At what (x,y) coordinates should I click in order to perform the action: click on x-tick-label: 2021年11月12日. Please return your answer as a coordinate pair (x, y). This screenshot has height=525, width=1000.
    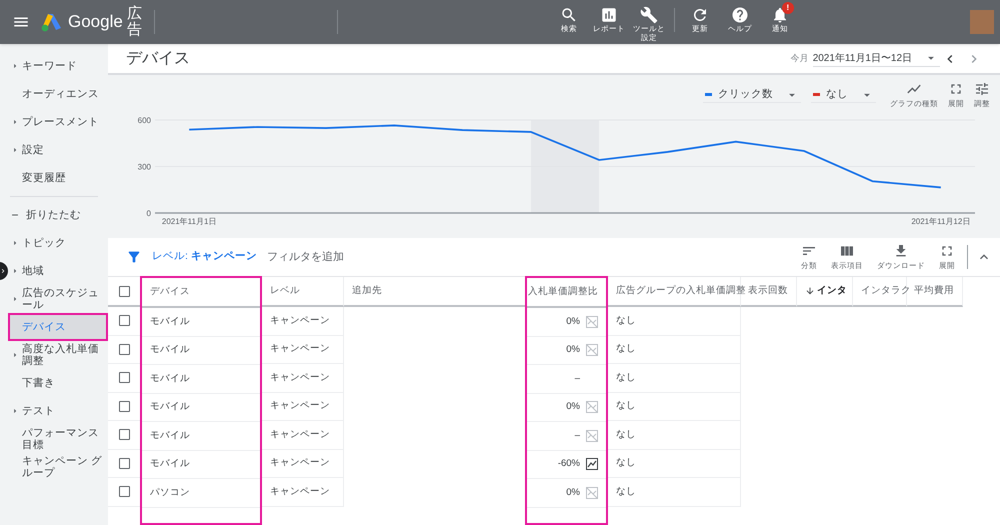
    Looking at the image, I should click on (940, 221).